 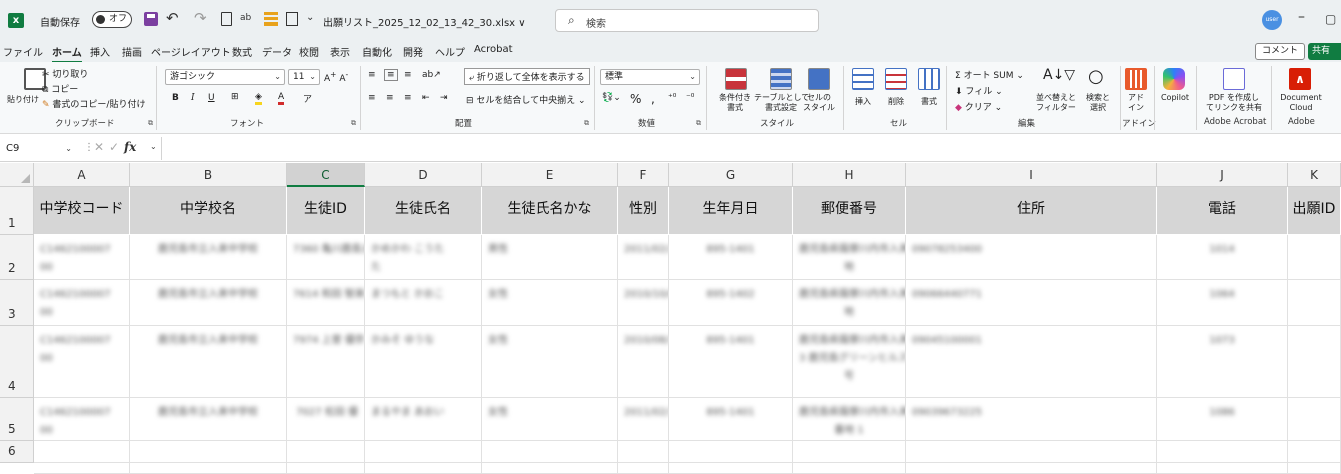 What do you see at coordinates (819, 79) in the screenshot?
I see `cell-styles-icon` at bounding box center [819, 79].